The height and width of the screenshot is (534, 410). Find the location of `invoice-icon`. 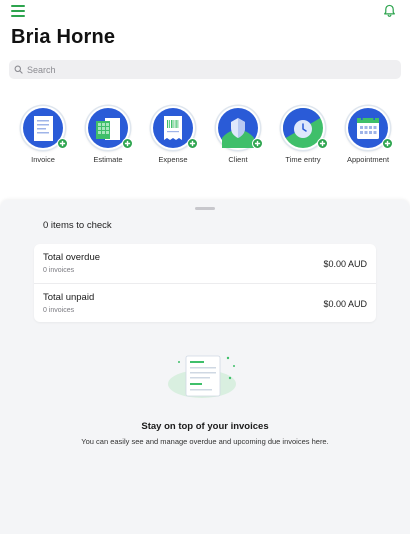

invoice-icon is located at coordinates (44, 128).